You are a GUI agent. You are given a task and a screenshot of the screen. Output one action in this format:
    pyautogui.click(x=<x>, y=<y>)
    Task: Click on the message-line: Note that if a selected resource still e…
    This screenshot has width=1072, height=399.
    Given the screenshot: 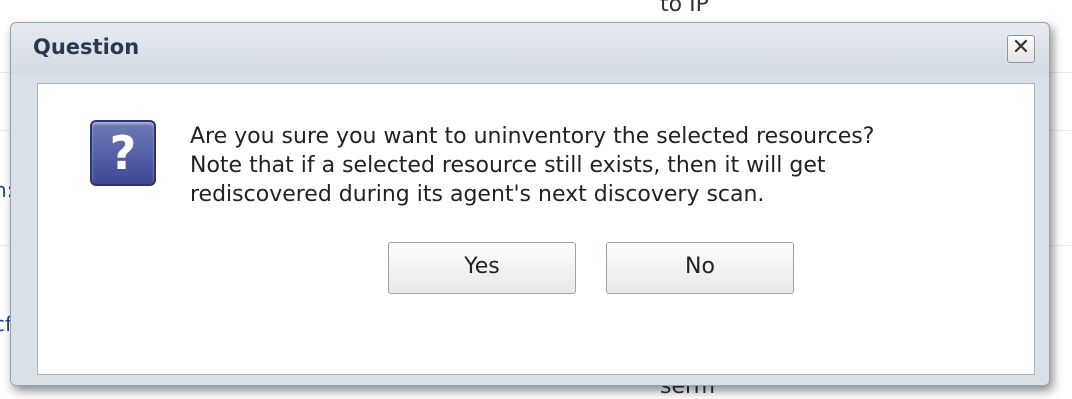 What is the action you would take?
    pyautogui.click(x=508, y=165)
    